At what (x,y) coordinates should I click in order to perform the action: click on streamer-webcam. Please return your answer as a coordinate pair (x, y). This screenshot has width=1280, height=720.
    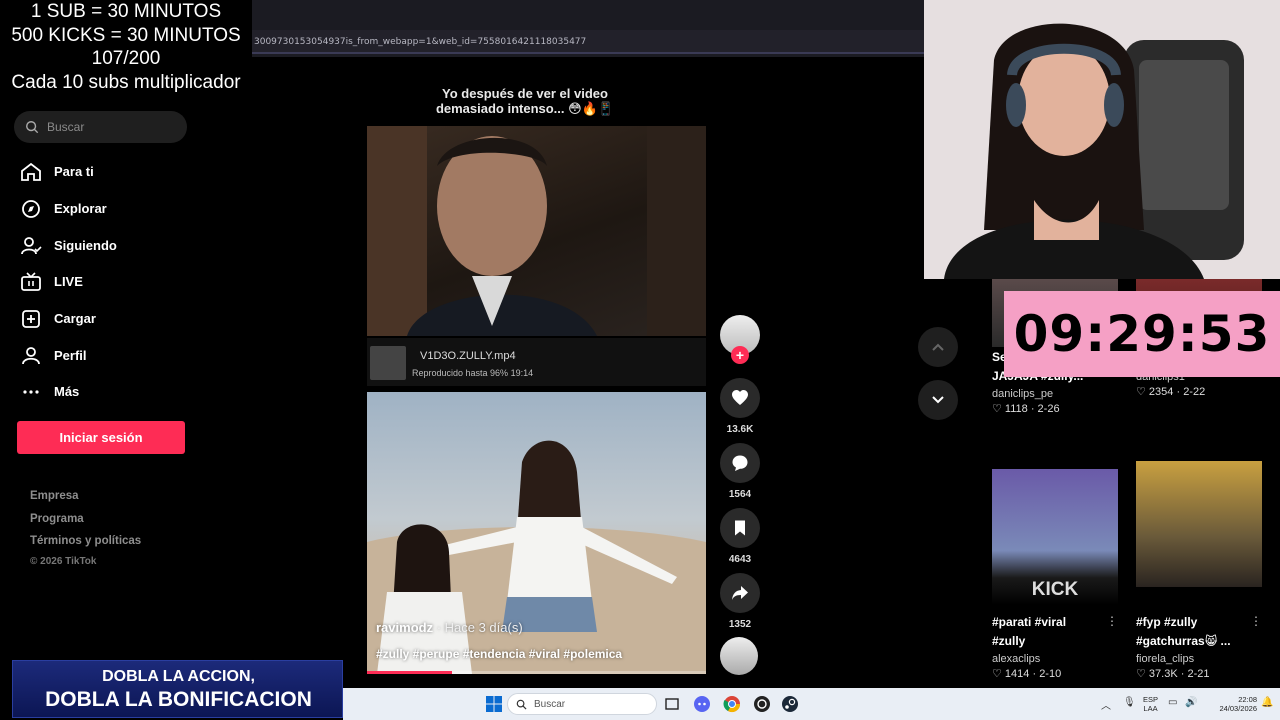
    Looking at the image, I should click on (1102, 139).